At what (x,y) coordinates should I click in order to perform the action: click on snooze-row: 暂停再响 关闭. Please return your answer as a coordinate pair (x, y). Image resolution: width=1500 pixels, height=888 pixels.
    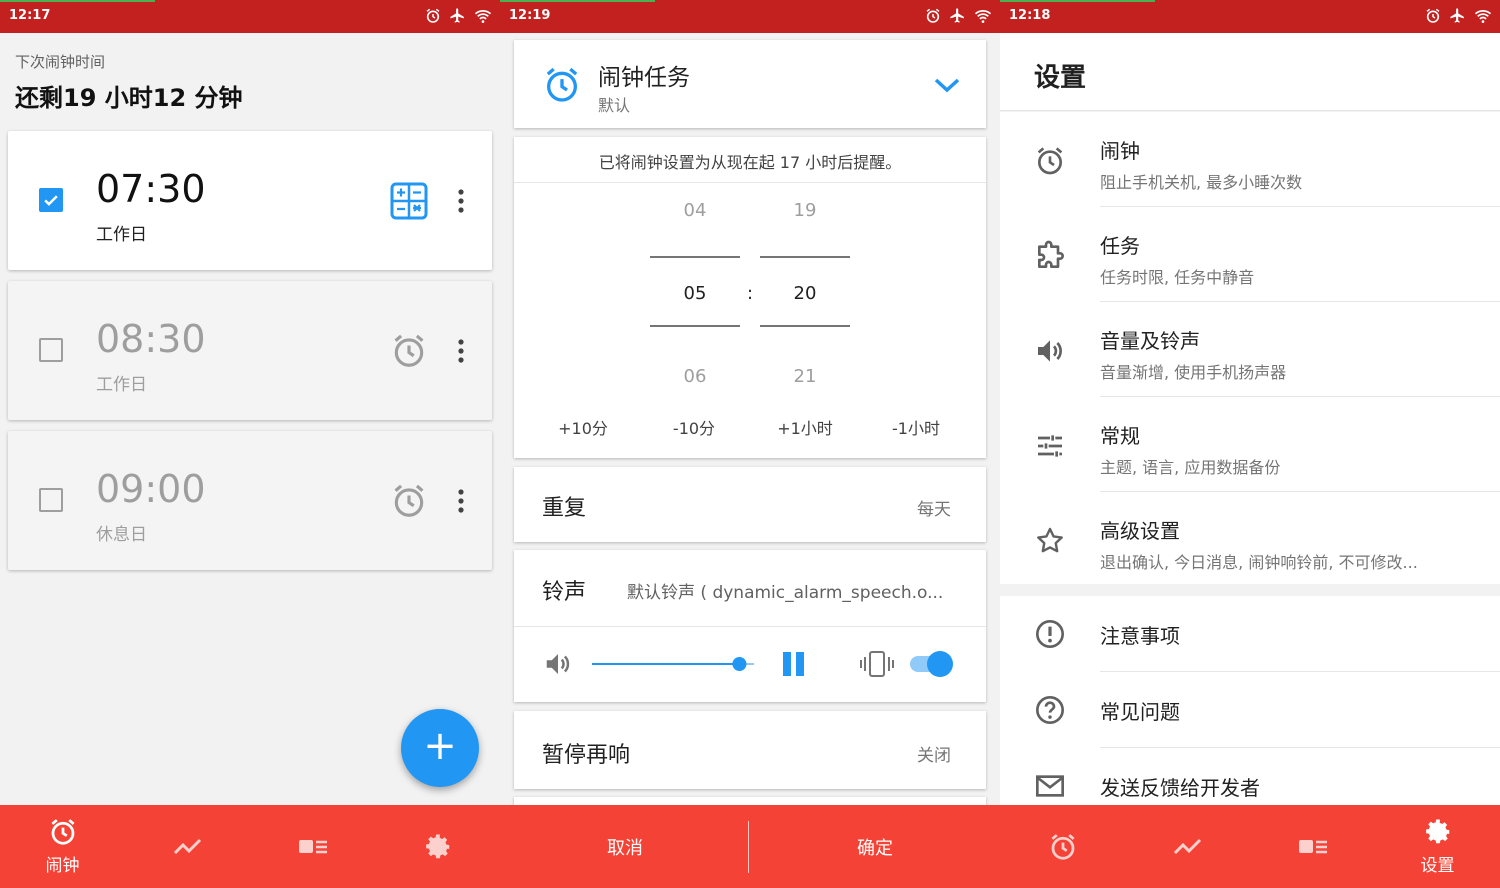
    Looking at the image, I should click on (750, 750).